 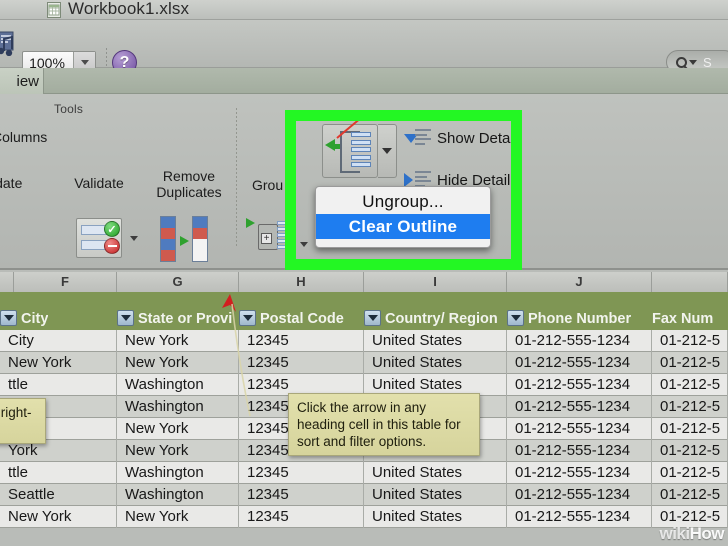 What do you see at coordinates (58, 495) in the screenshot?
I see `table-cell: Seattle` at bounding box center [58, 495].